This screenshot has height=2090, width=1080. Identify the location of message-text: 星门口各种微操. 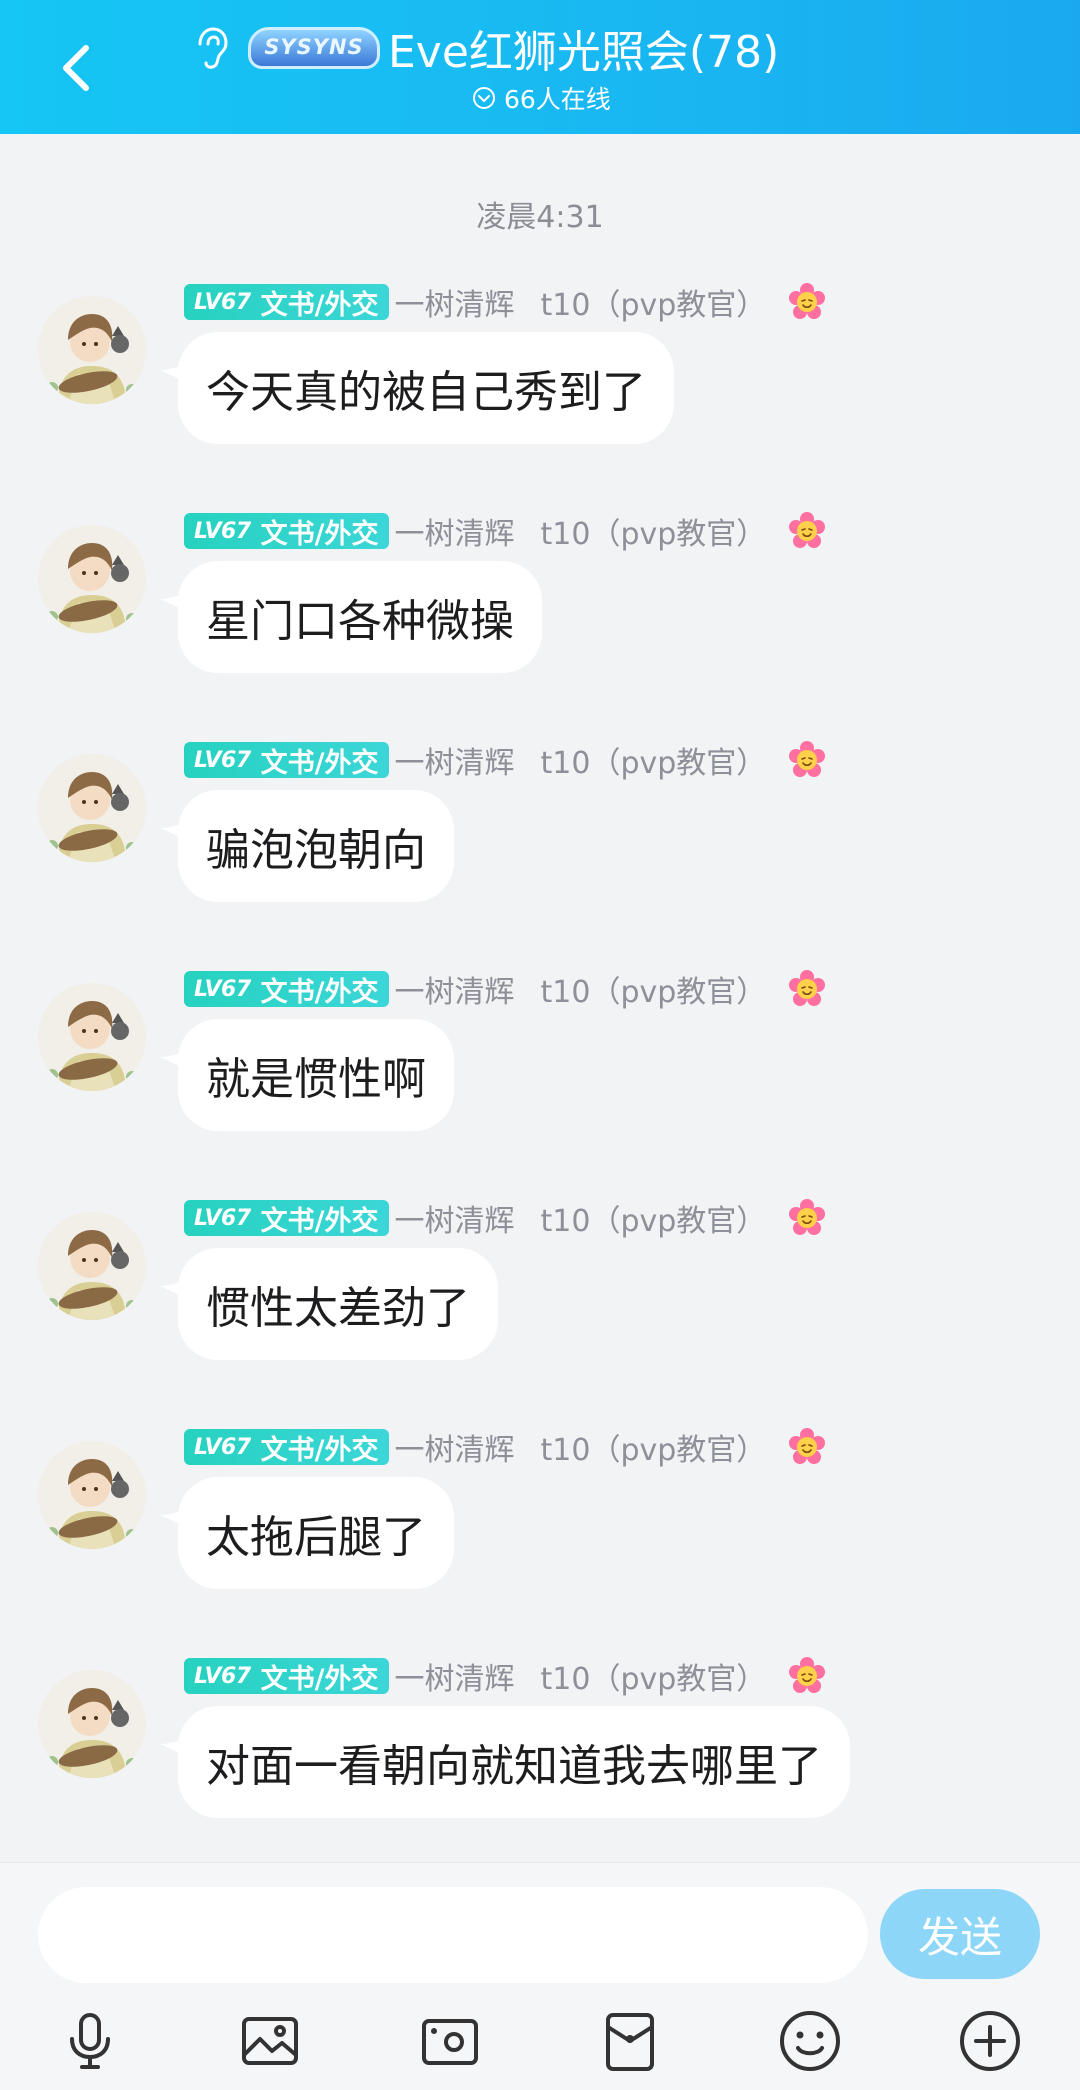
(360, 621).